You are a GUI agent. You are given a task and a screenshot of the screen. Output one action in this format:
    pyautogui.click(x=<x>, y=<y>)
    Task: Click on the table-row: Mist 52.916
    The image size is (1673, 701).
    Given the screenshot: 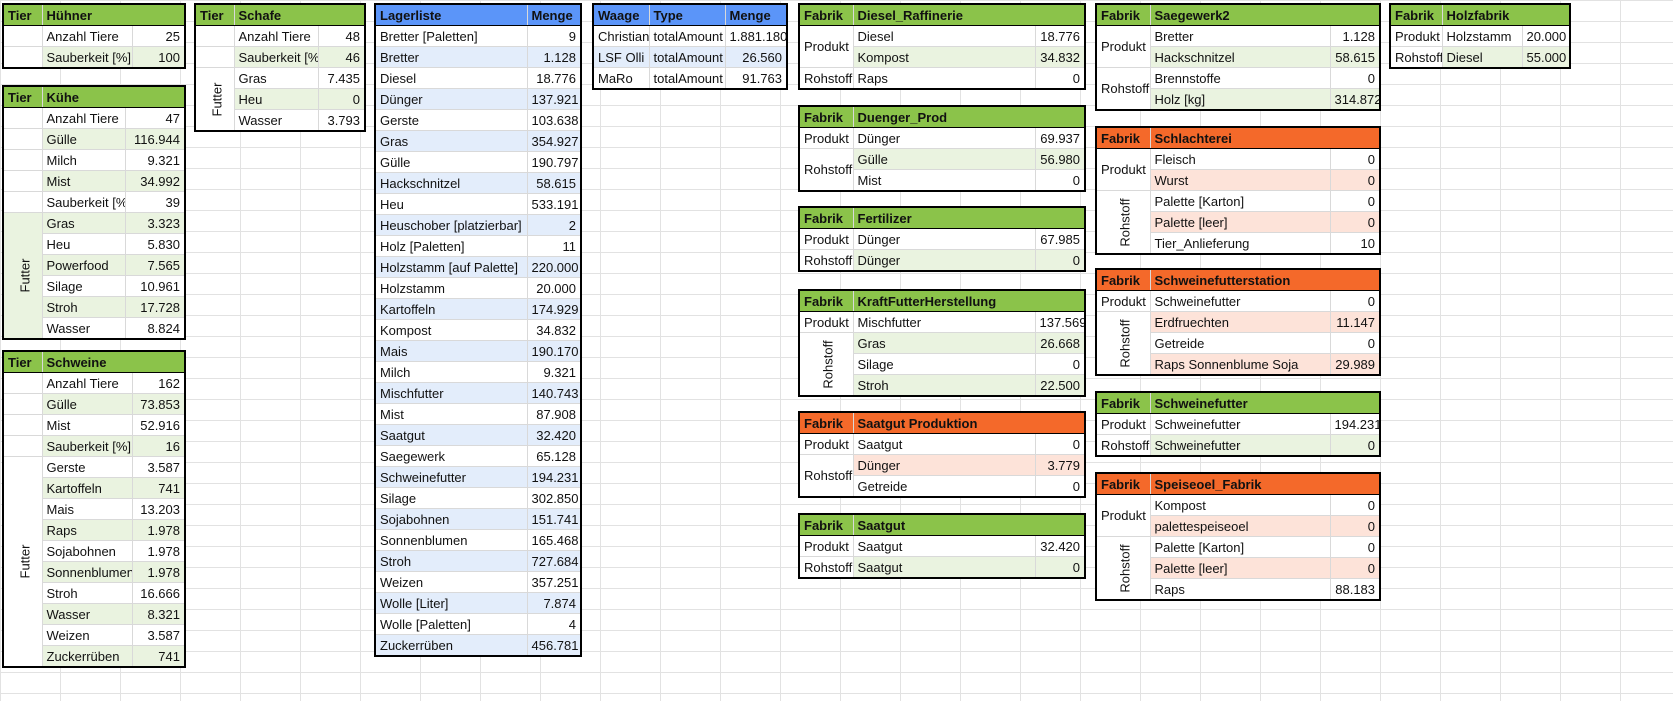 What is the action you would take?
    pyautogui.click(x=94, y=425)
    